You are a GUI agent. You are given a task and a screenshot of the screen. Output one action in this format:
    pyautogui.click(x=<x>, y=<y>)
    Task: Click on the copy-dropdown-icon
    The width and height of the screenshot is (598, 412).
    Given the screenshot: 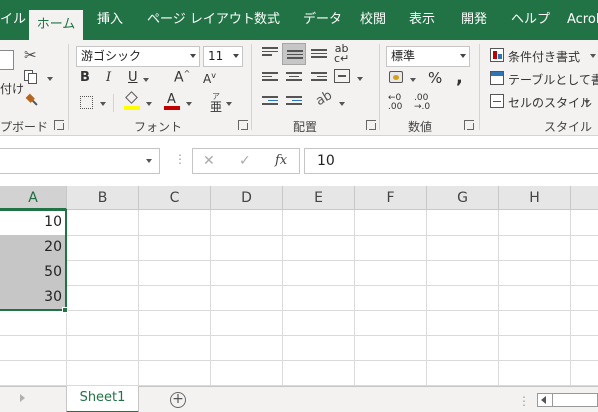 What is the action you would take?
    pyautogui.click(x=50, y=79)
    